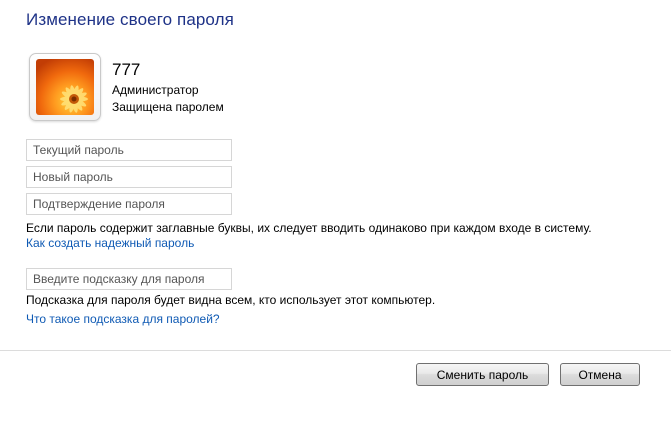 The height and width of the screenshot is (430, 671). What do you see at coordinates (110, 243) in the screenshot?
I see `strong-password-link: Как создать надежный пароль` at bounding box center [110, 243].